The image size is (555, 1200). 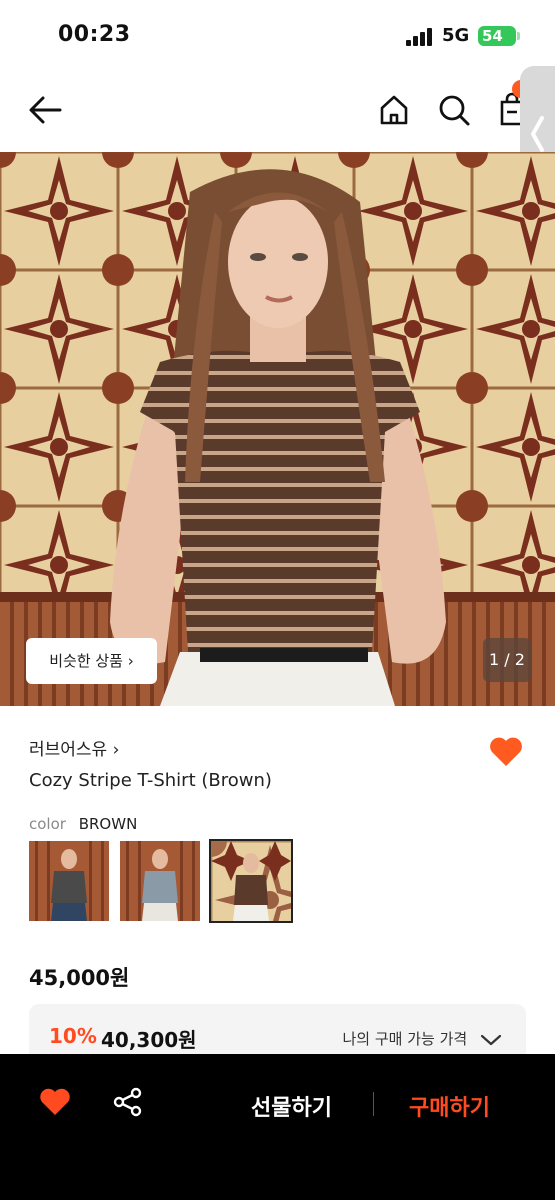 What do you see at coordinates (74, 747) in the screenshot?
I see `brand-link: 러브어스유 ›` at bounding box center [74, 747].